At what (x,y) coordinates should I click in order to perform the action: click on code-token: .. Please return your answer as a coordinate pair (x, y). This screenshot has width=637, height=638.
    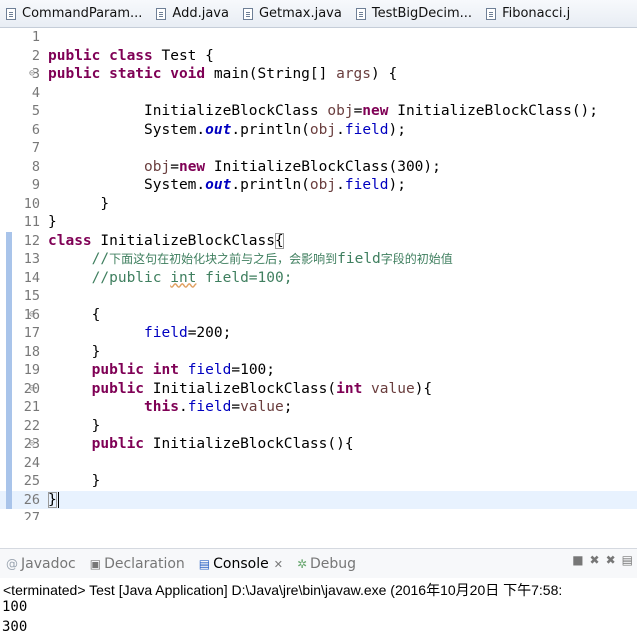
    Looking at the image, I should click on (340, 129).